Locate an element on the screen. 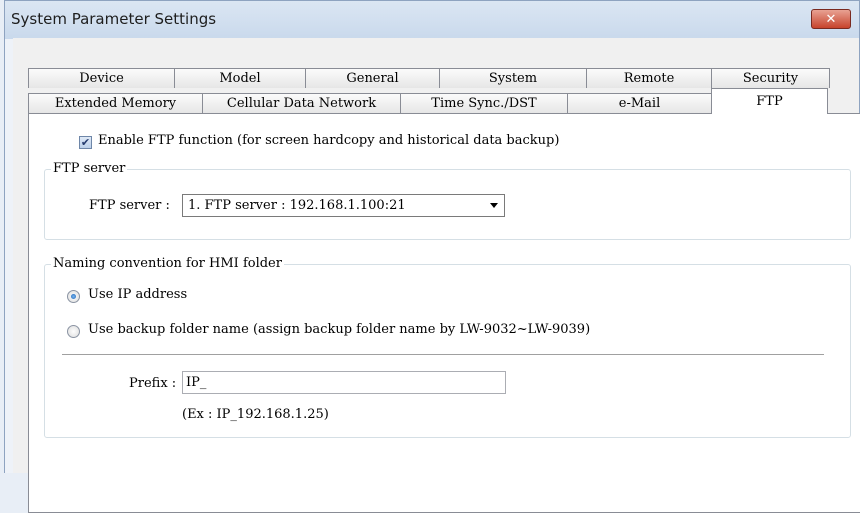  ftp-server-group-title: FTP server is located at coordinates (89, 168).